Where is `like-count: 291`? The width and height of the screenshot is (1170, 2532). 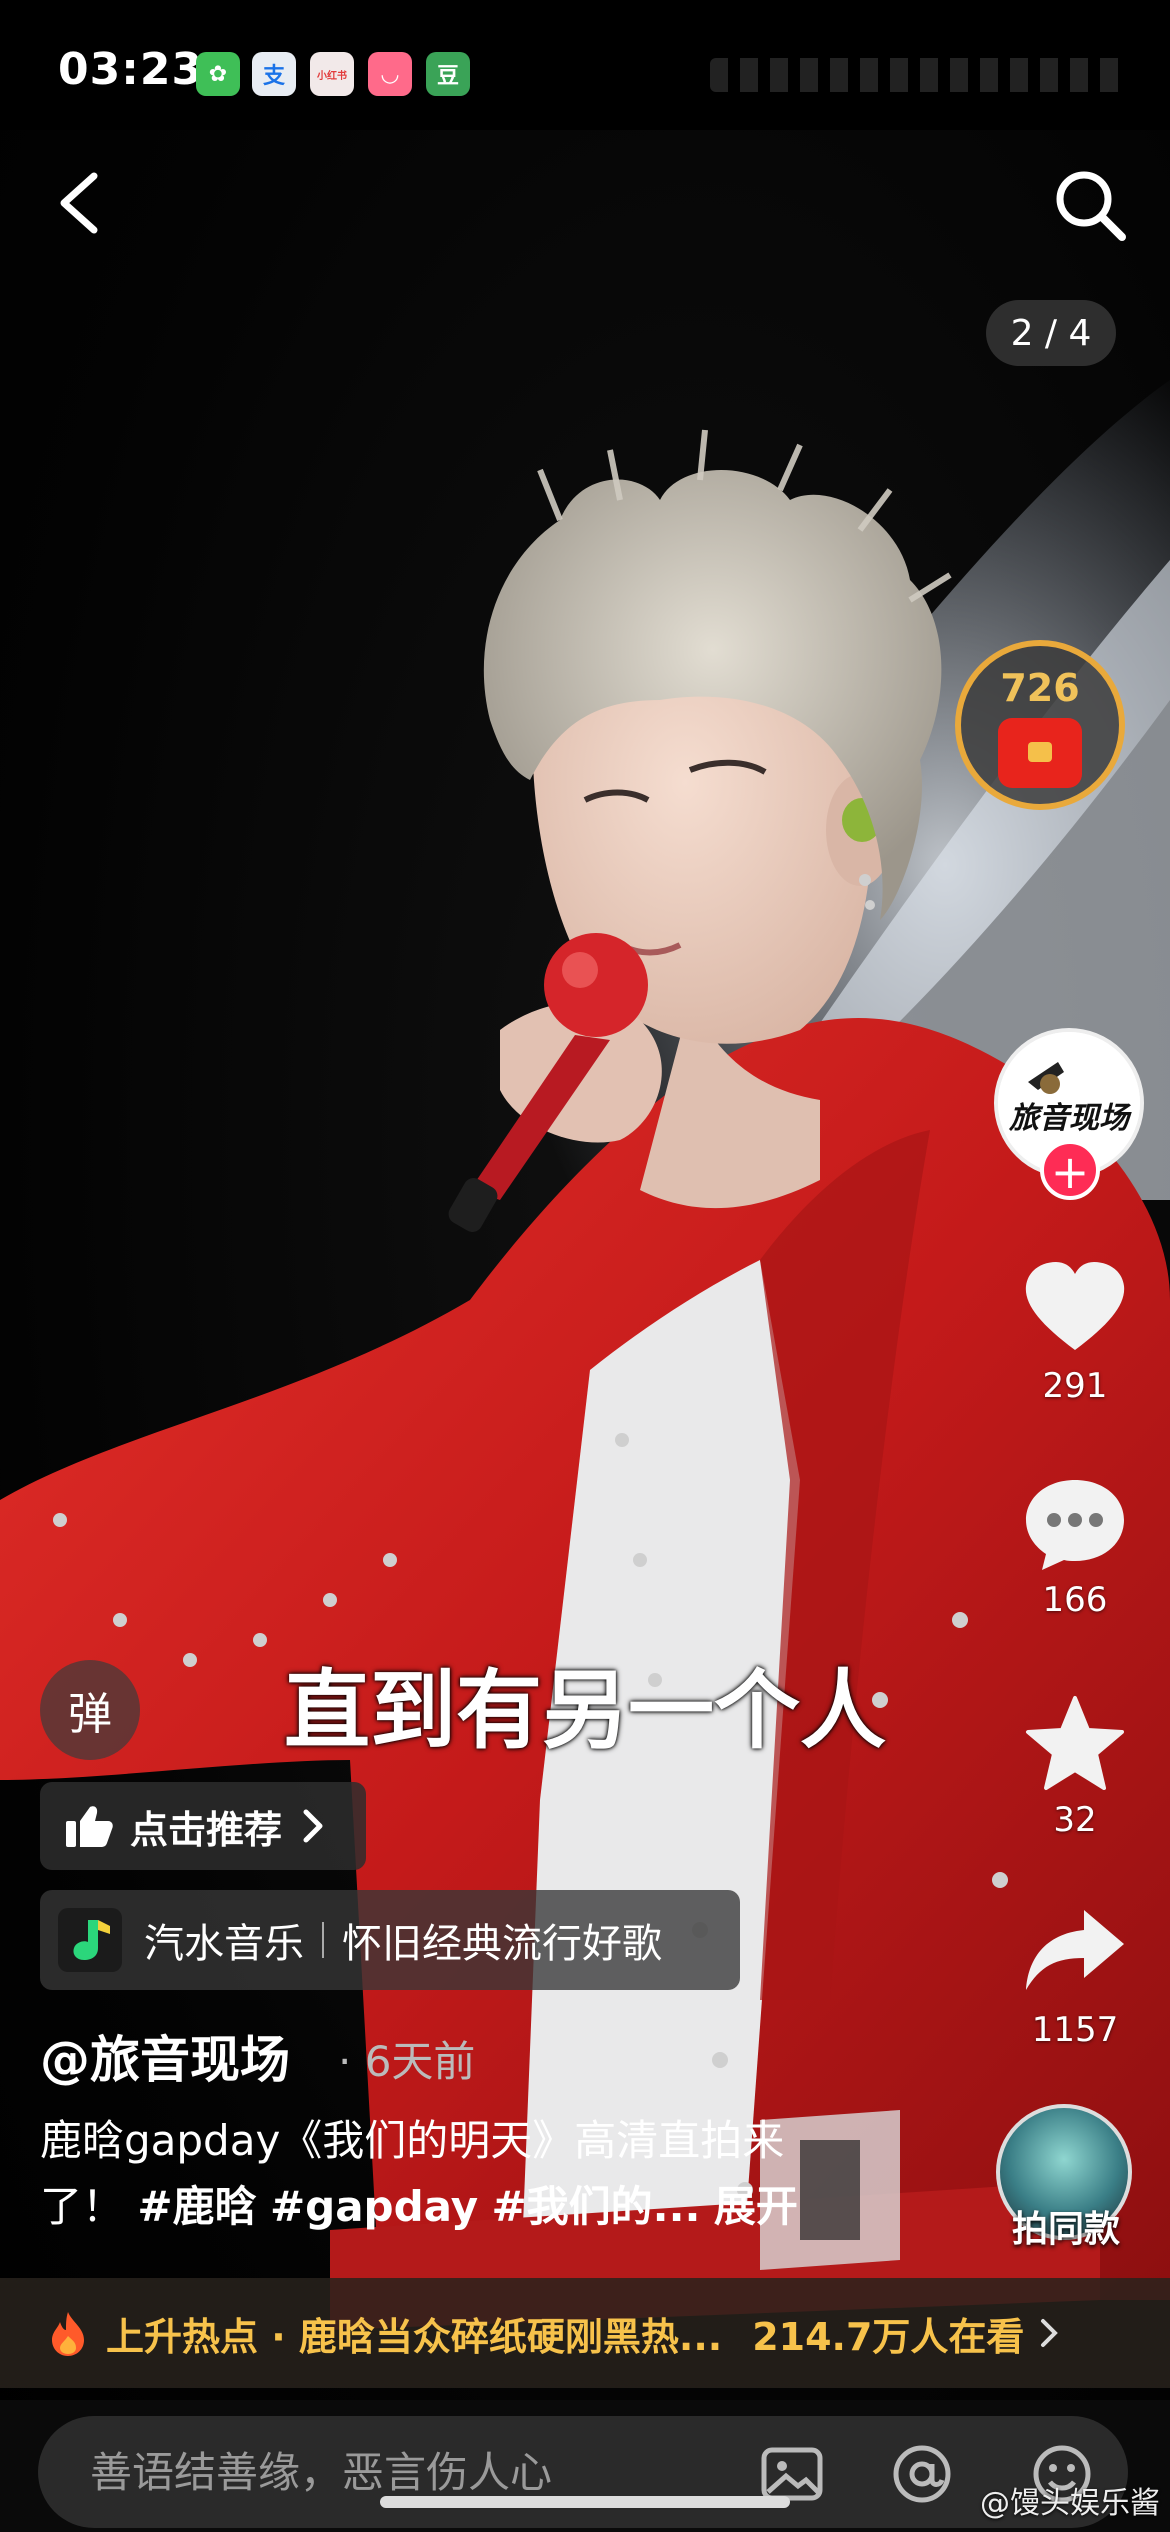
like-count: 291 is located at coordinates (1075, 1386).